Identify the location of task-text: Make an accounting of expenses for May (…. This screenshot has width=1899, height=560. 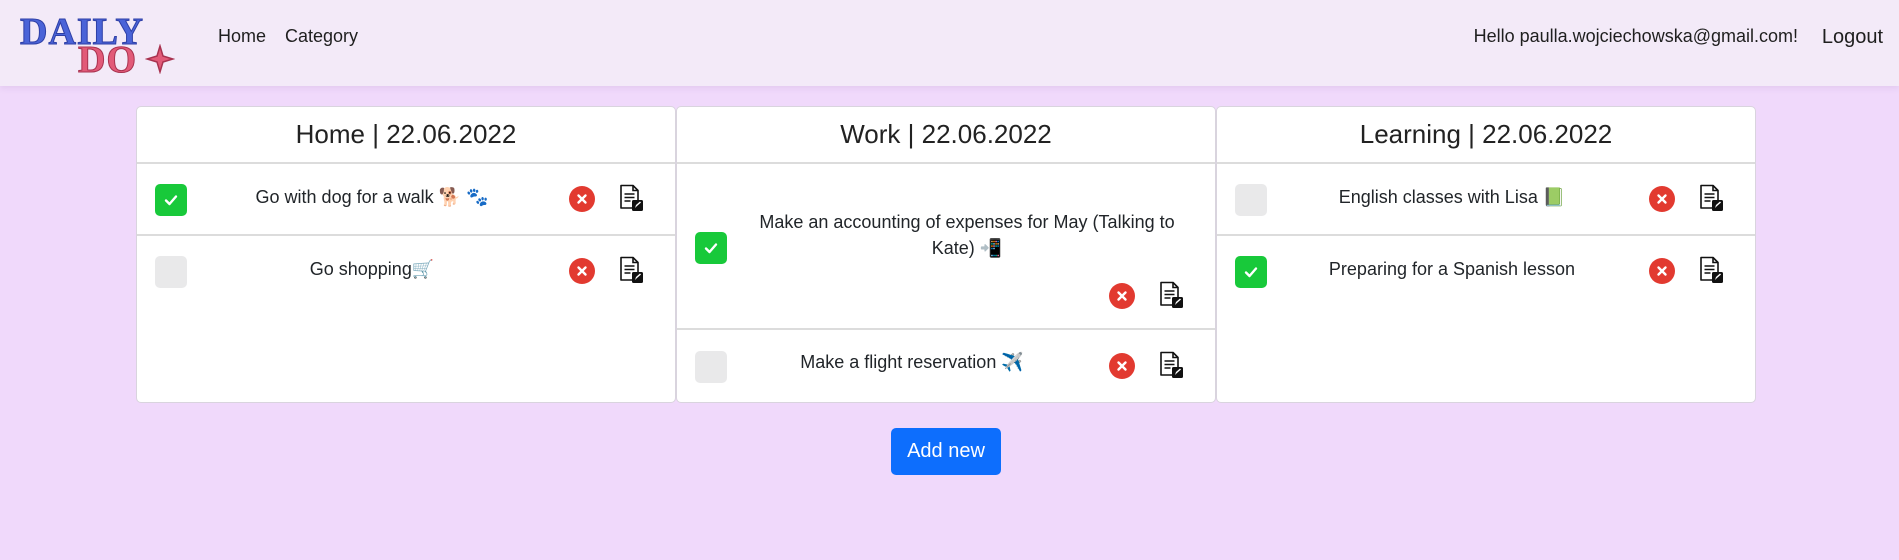
(967, 234).